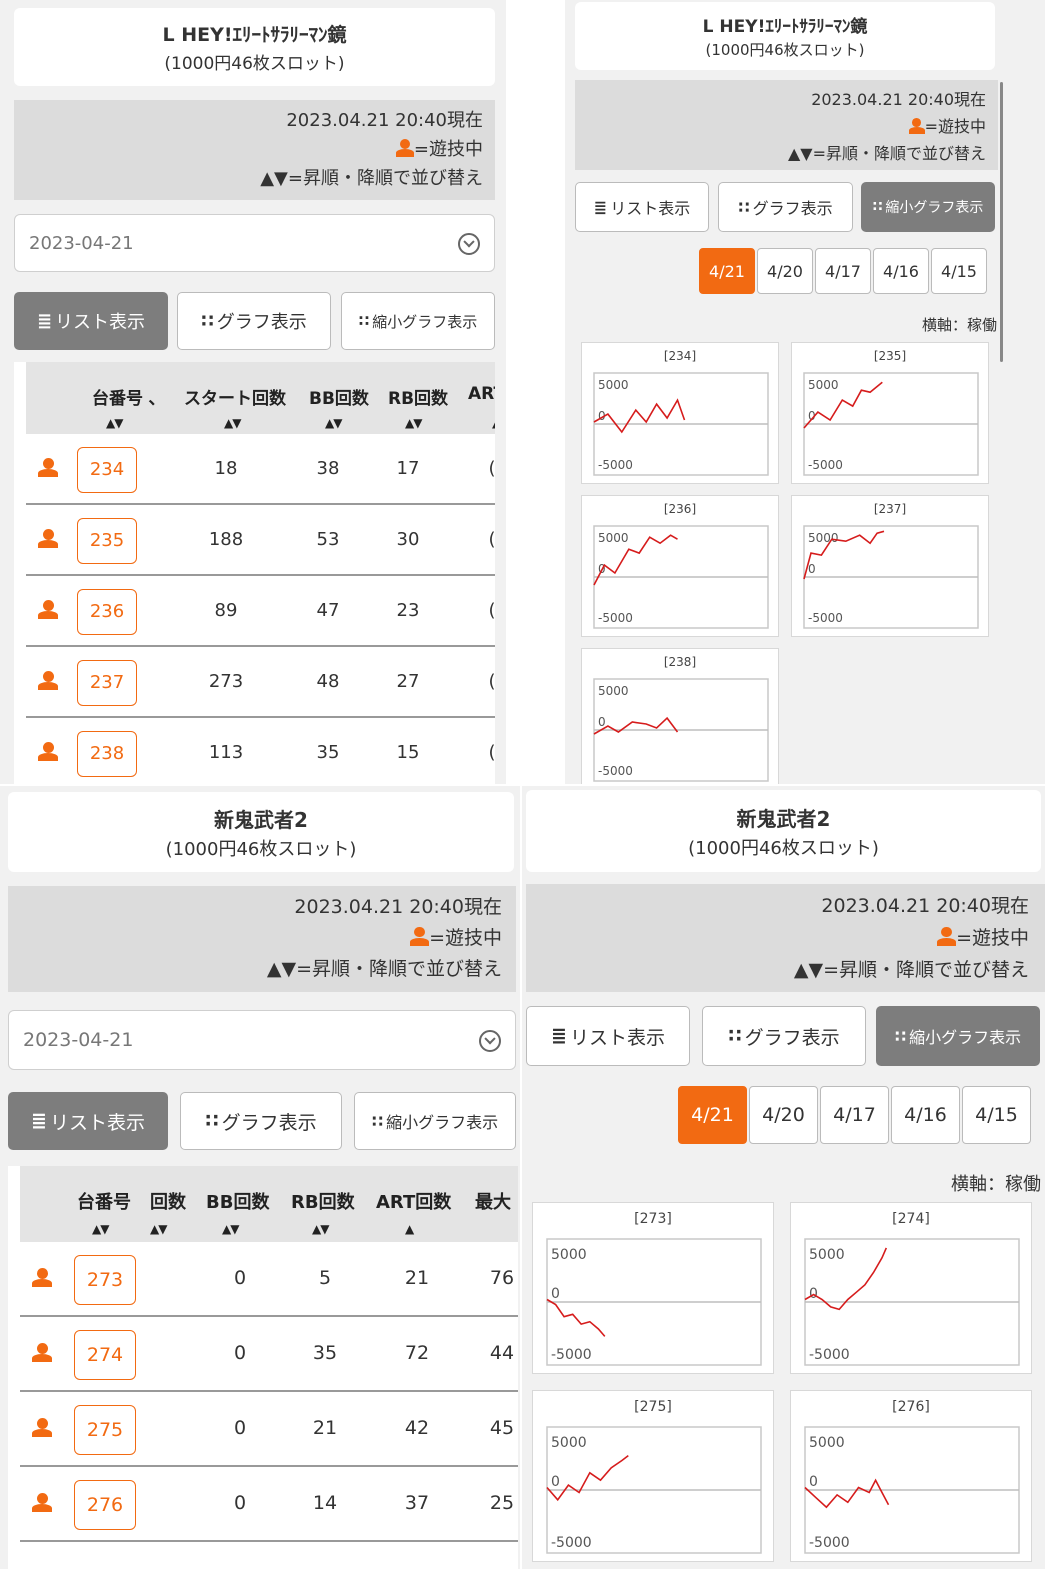 The width and height of the screenshot is (1045, 1569). What do you see at coordinates (680, 413) in the screenshot?
I see `mini-graph: [234] 5000 0 -5000` at bounding box center [680, 413].